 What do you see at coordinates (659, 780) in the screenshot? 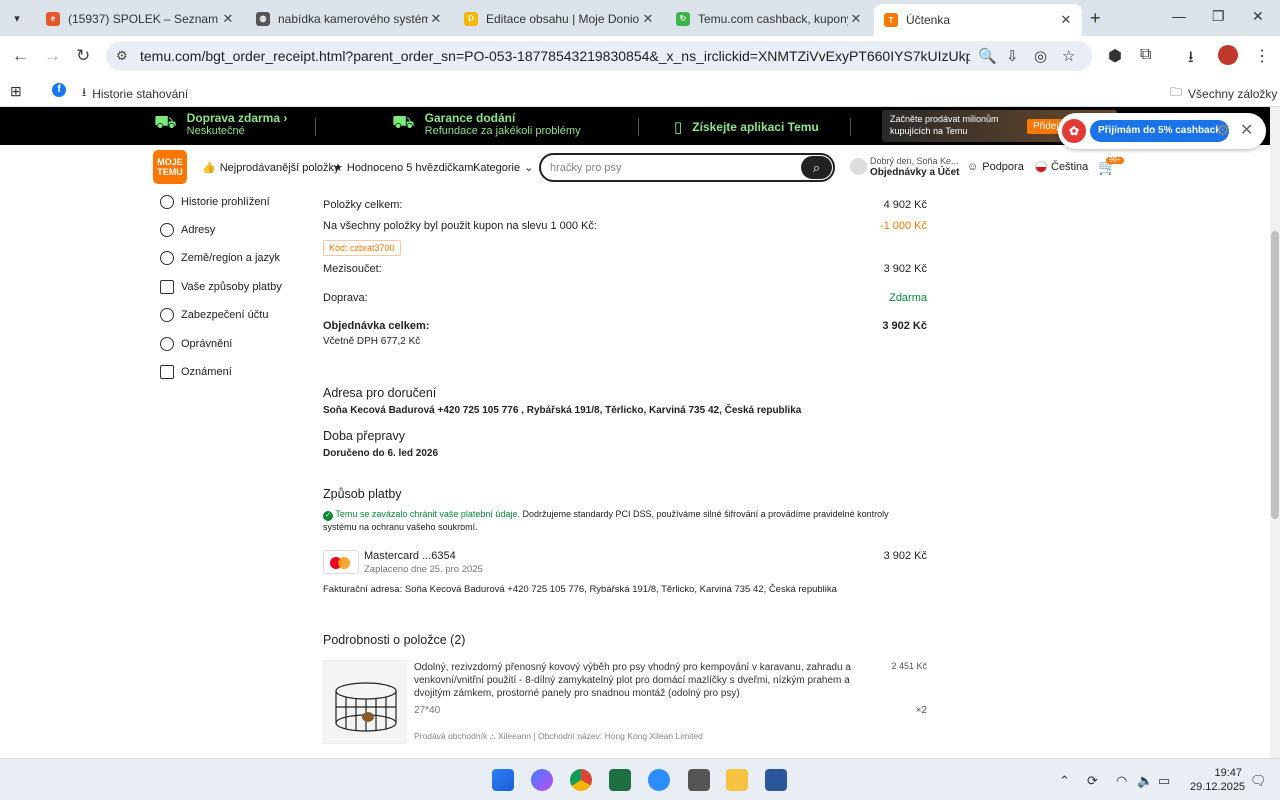
I see `zoom-icon` at bounding box center [659, 780].